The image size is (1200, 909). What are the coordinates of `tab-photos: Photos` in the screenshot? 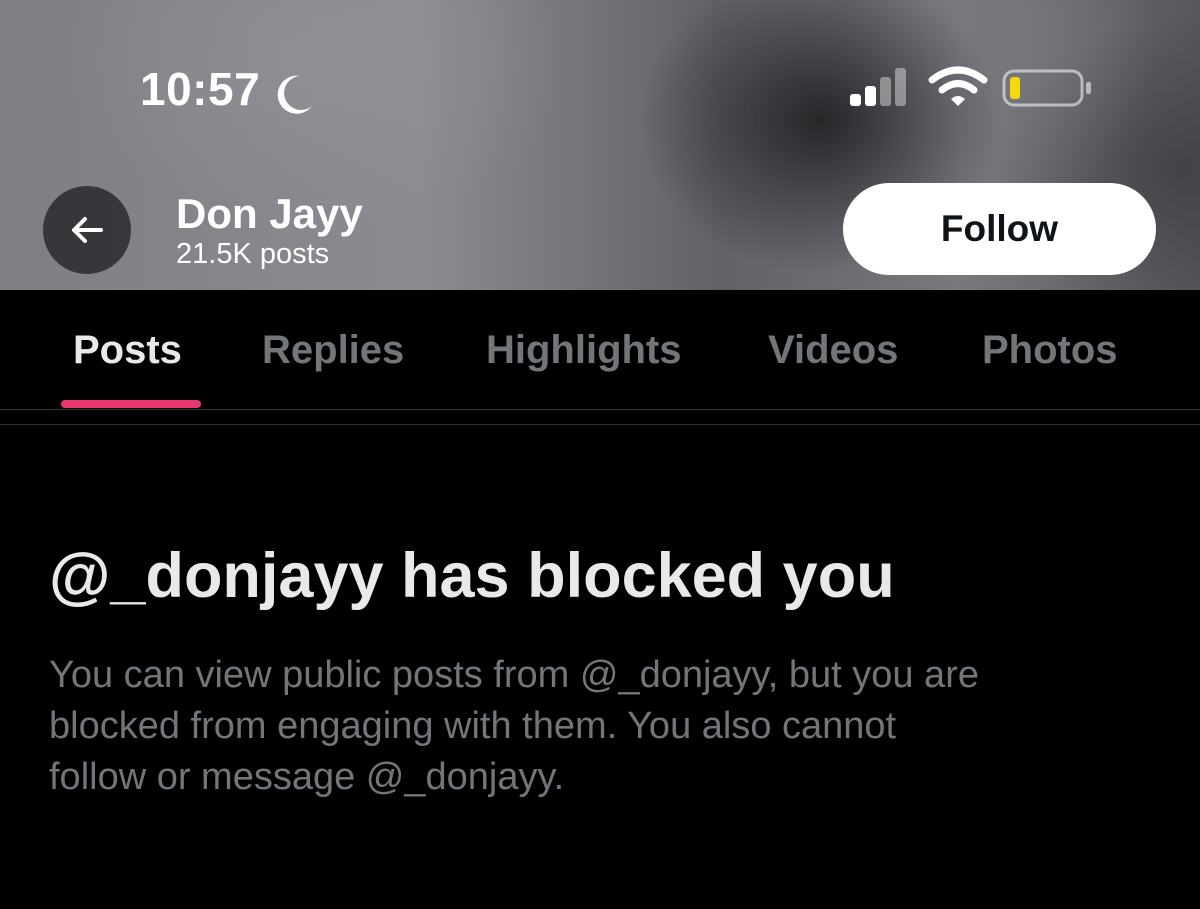 It's located at (1050, 350).